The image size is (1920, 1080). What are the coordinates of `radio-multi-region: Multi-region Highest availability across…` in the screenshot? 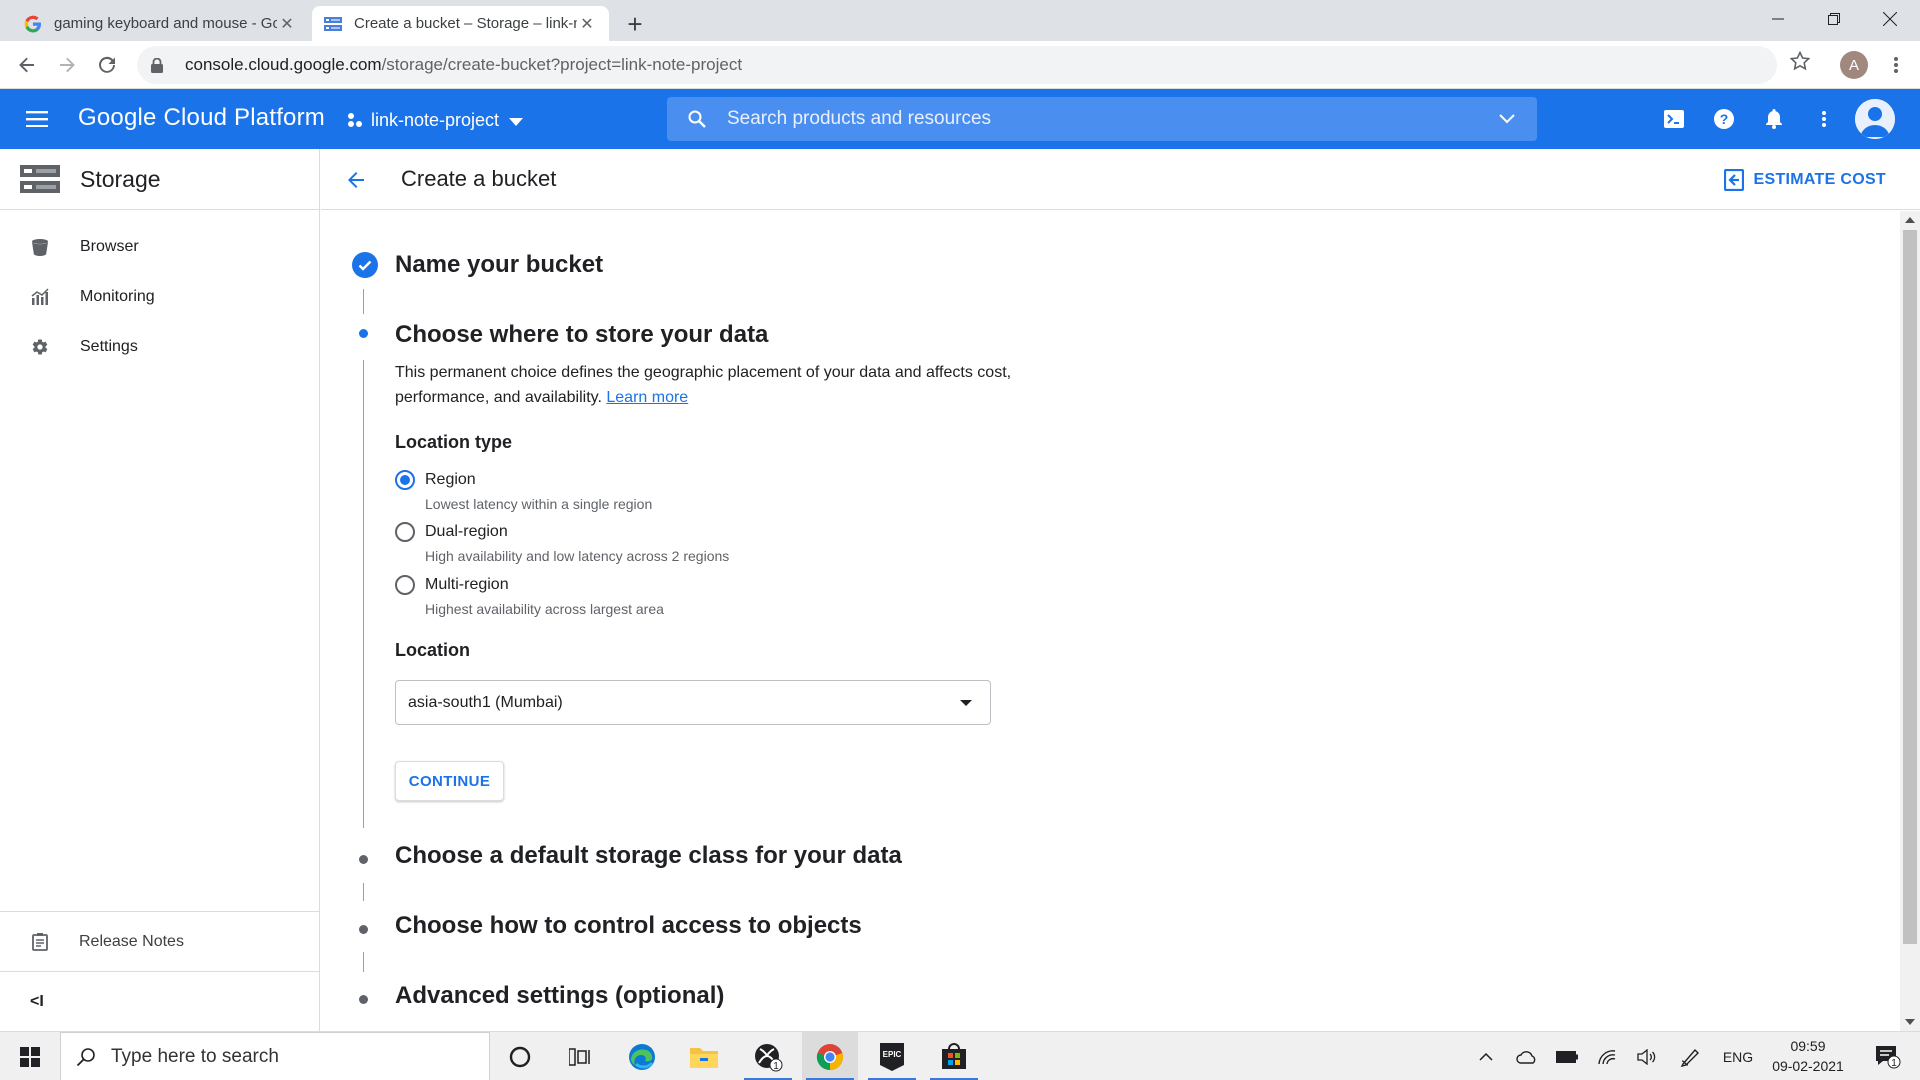 It's located at (529, 596).